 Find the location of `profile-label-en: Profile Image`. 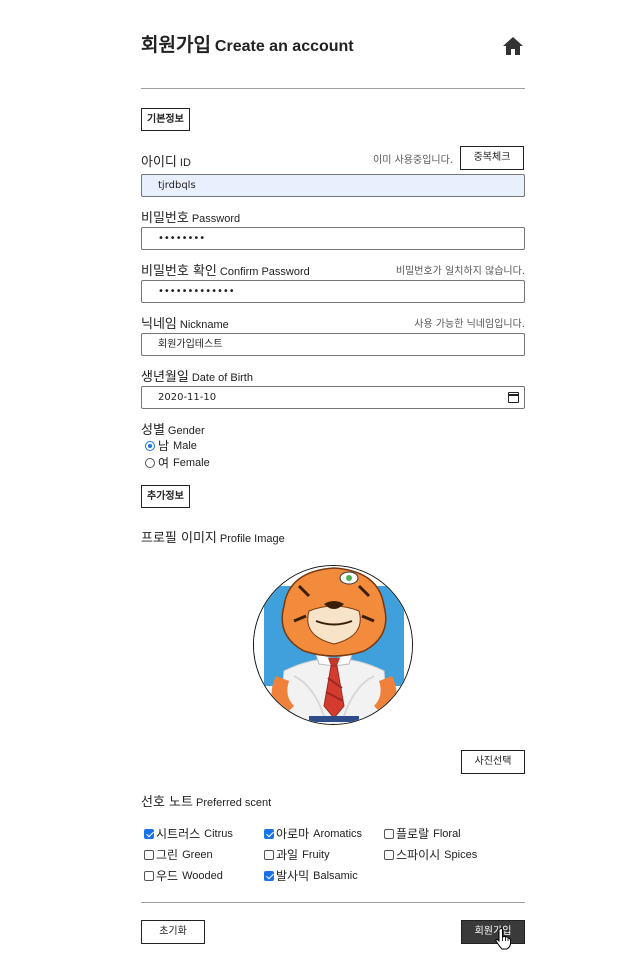

profile-label-en: Profile Image is located at coordinates (252, 539).